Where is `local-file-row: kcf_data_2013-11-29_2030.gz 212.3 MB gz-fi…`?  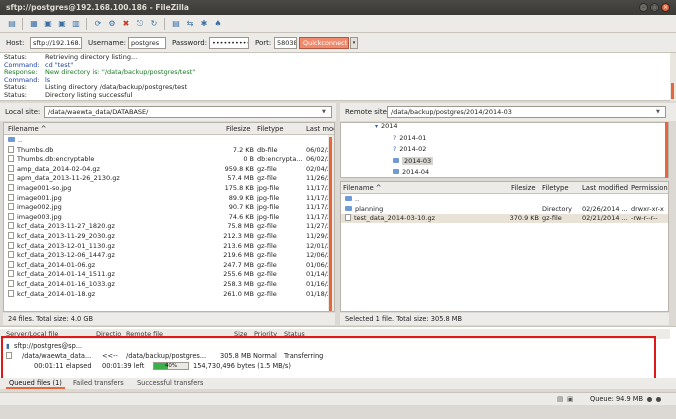
local-file-row: kcf_data_2013-11-29_2030.gz 212.3 MB gz-fi… is located at coordinates (169, 236).